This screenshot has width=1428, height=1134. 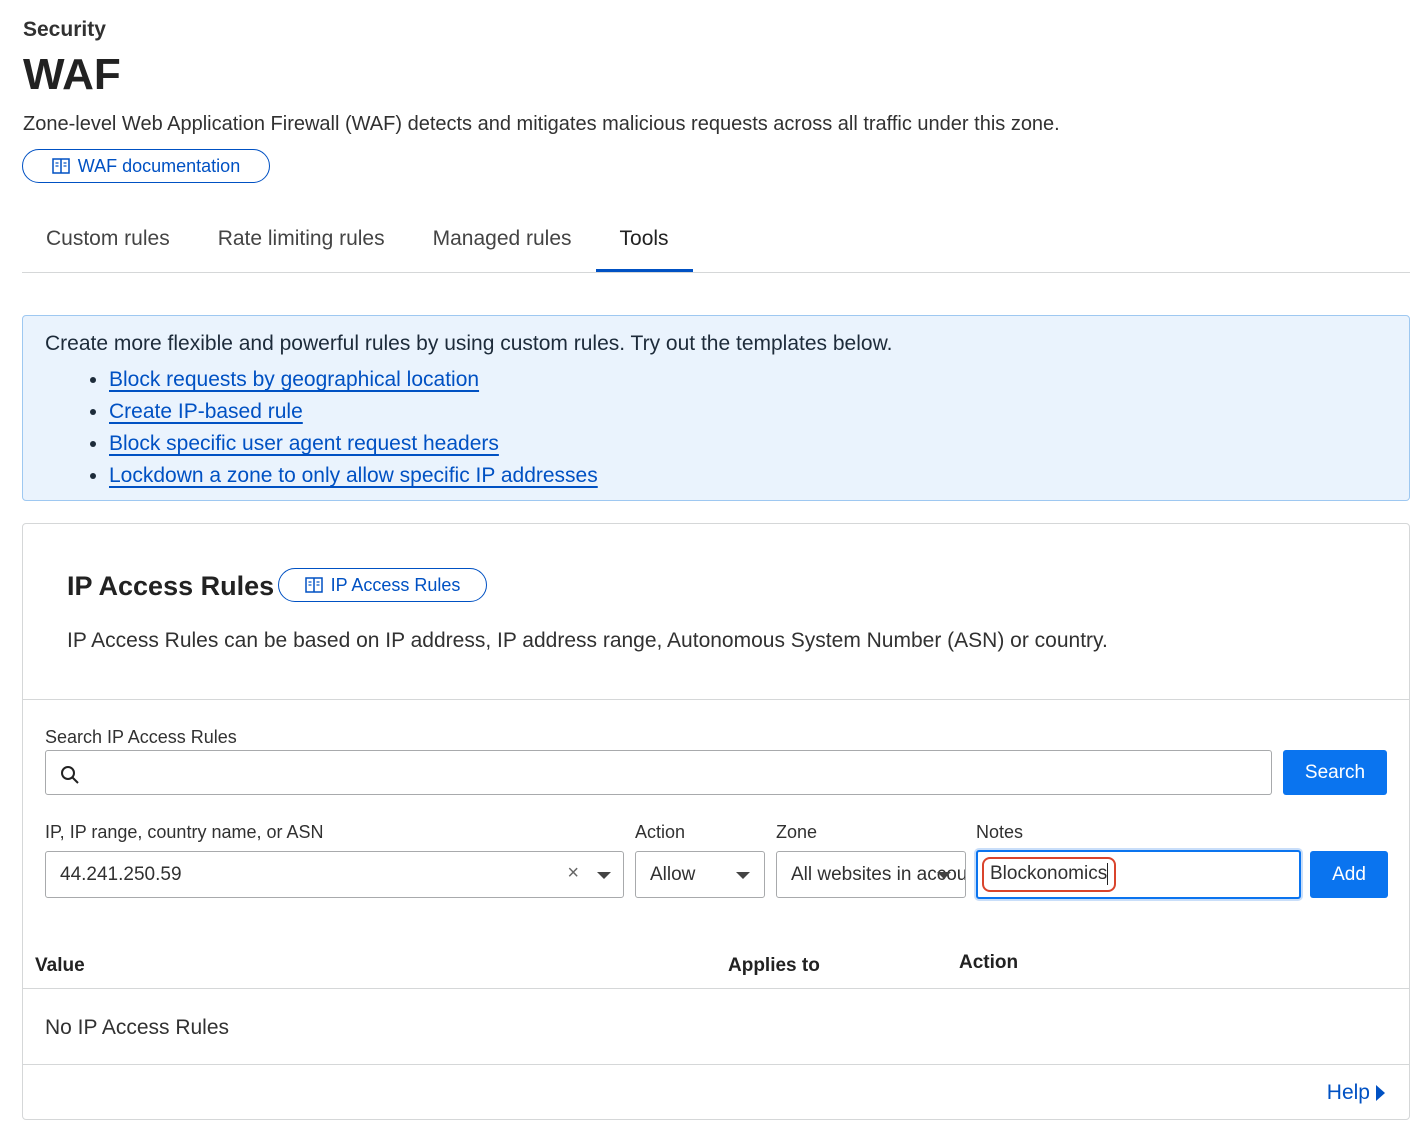 What do you see at coordinates (673, 874) in the screenshot?
I see `action-select-value: Allow` at bounding box center [673, 874].